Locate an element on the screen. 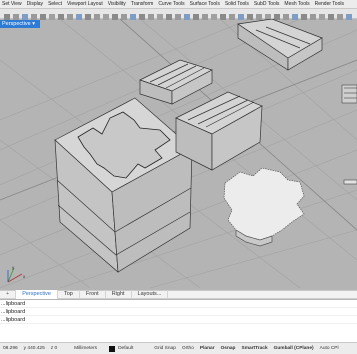 This screenshot has height=354, width=357. tab-right: Right is located at coordinates (119, 294).